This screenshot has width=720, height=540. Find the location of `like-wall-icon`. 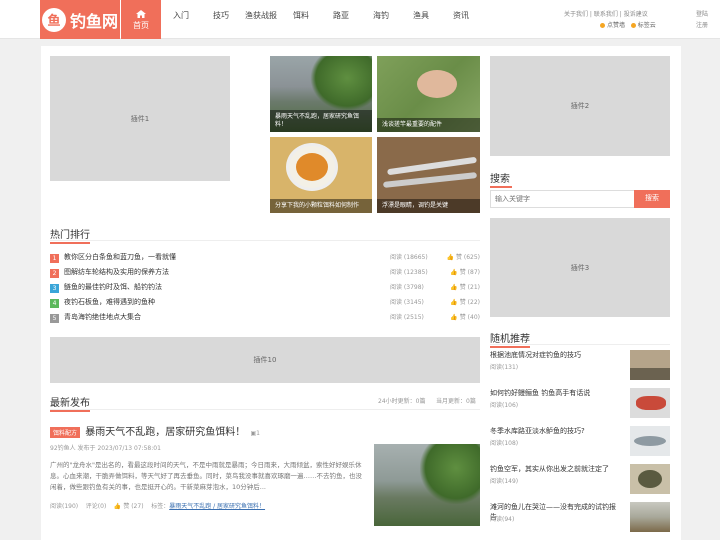

like-wall-icon is located at coordinates (602, 25).